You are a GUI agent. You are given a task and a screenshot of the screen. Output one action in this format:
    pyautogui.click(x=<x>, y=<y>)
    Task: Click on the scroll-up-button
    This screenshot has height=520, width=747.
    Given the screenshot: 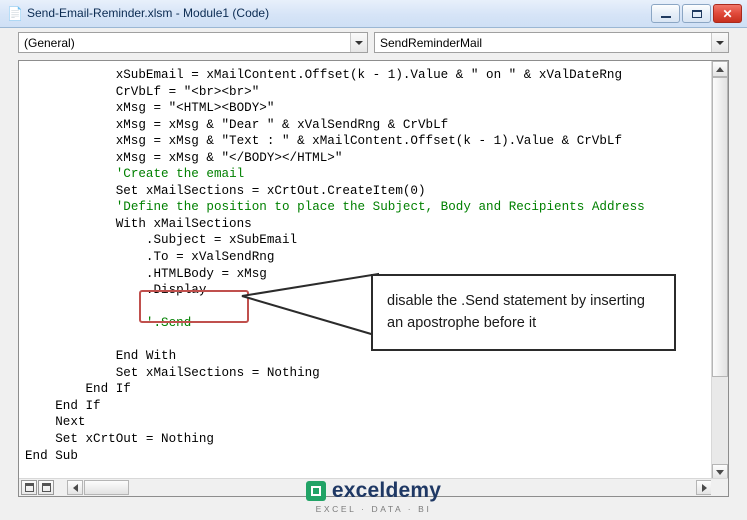 What is the action you would take?
    pyautogui.click(x=720, y=69)
    